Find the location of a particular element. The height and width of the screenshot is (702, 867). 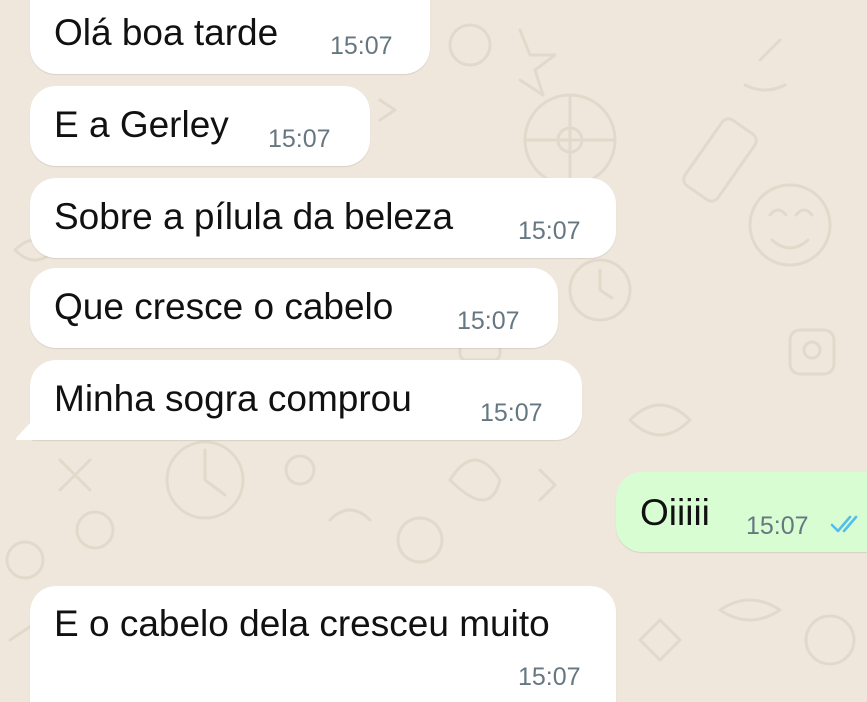

message-text: E a Gerley is located at coordinates (141, 124).